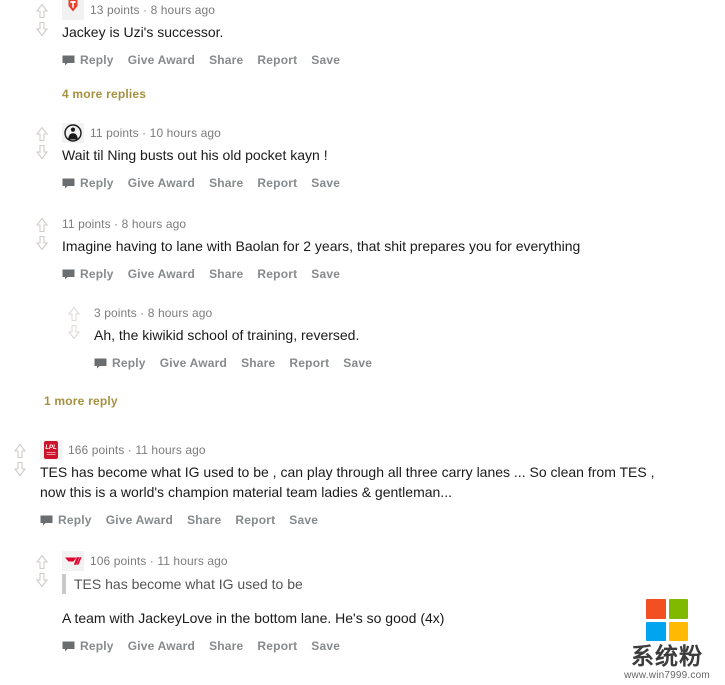 This screenshot has width=725, height=685. Describe the element at coordinates (393, 224) in the screenshot. I see `comment-meta: 11 points · 8 hours ago` at that location.